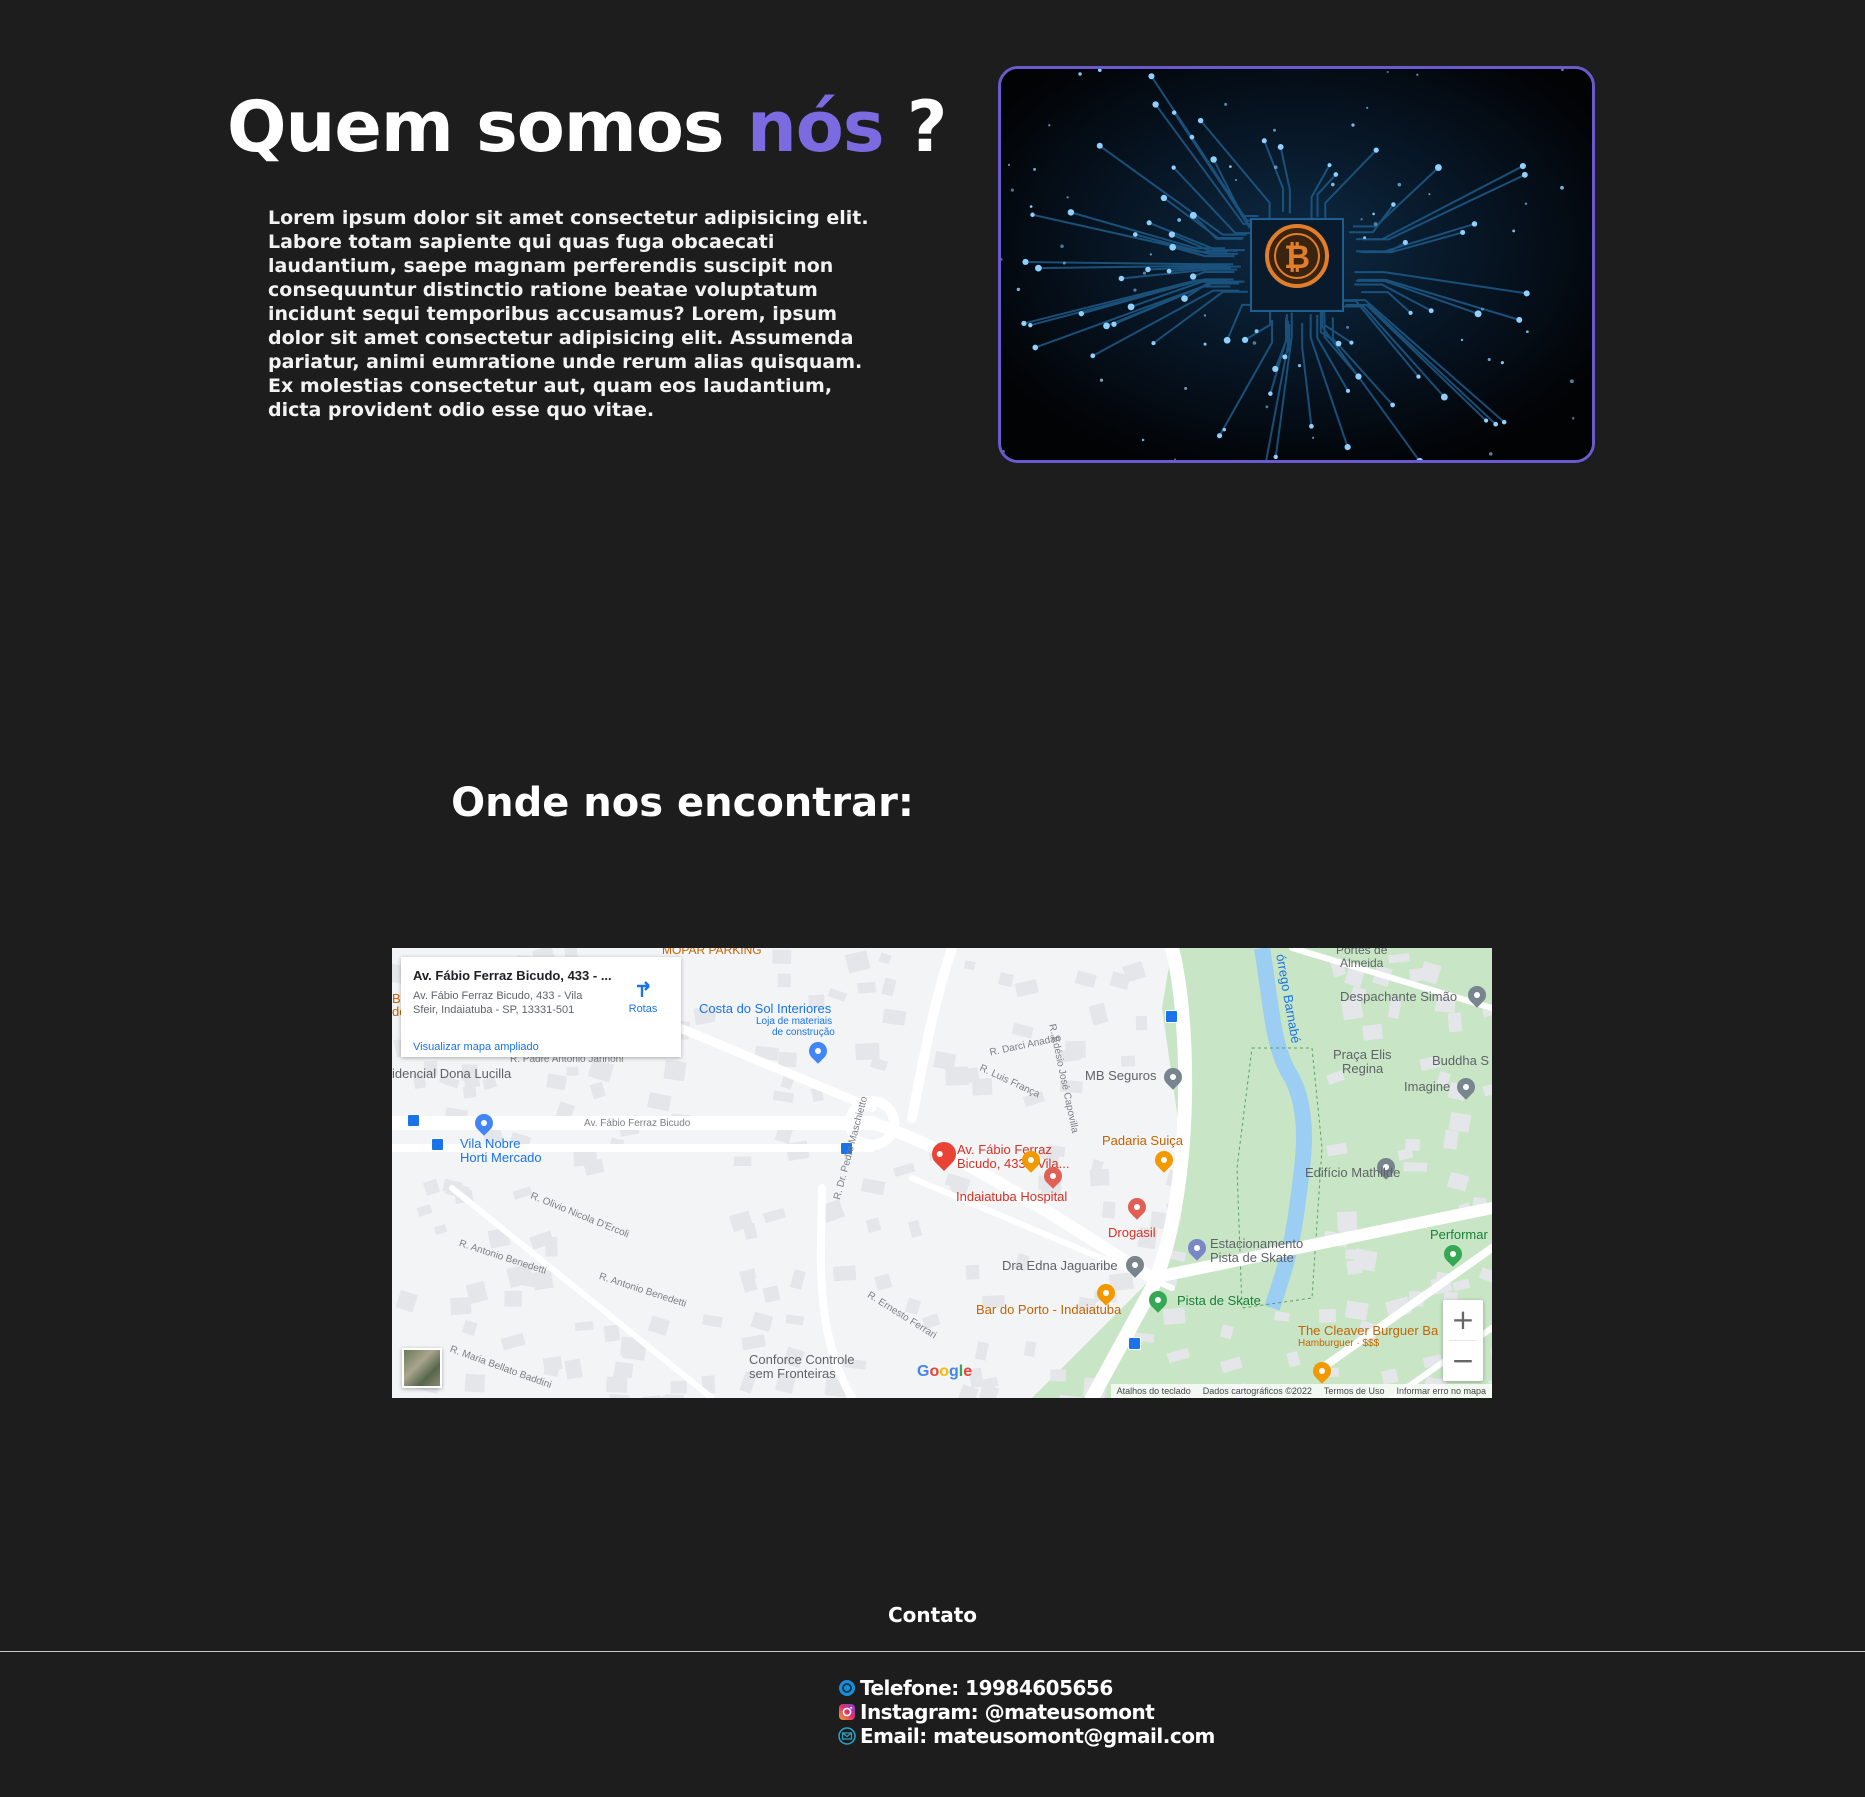 This screenshot has height=1797, width=1865. I want to click on report-error-link: Informar erro no mapa, so click(1441, 1391).